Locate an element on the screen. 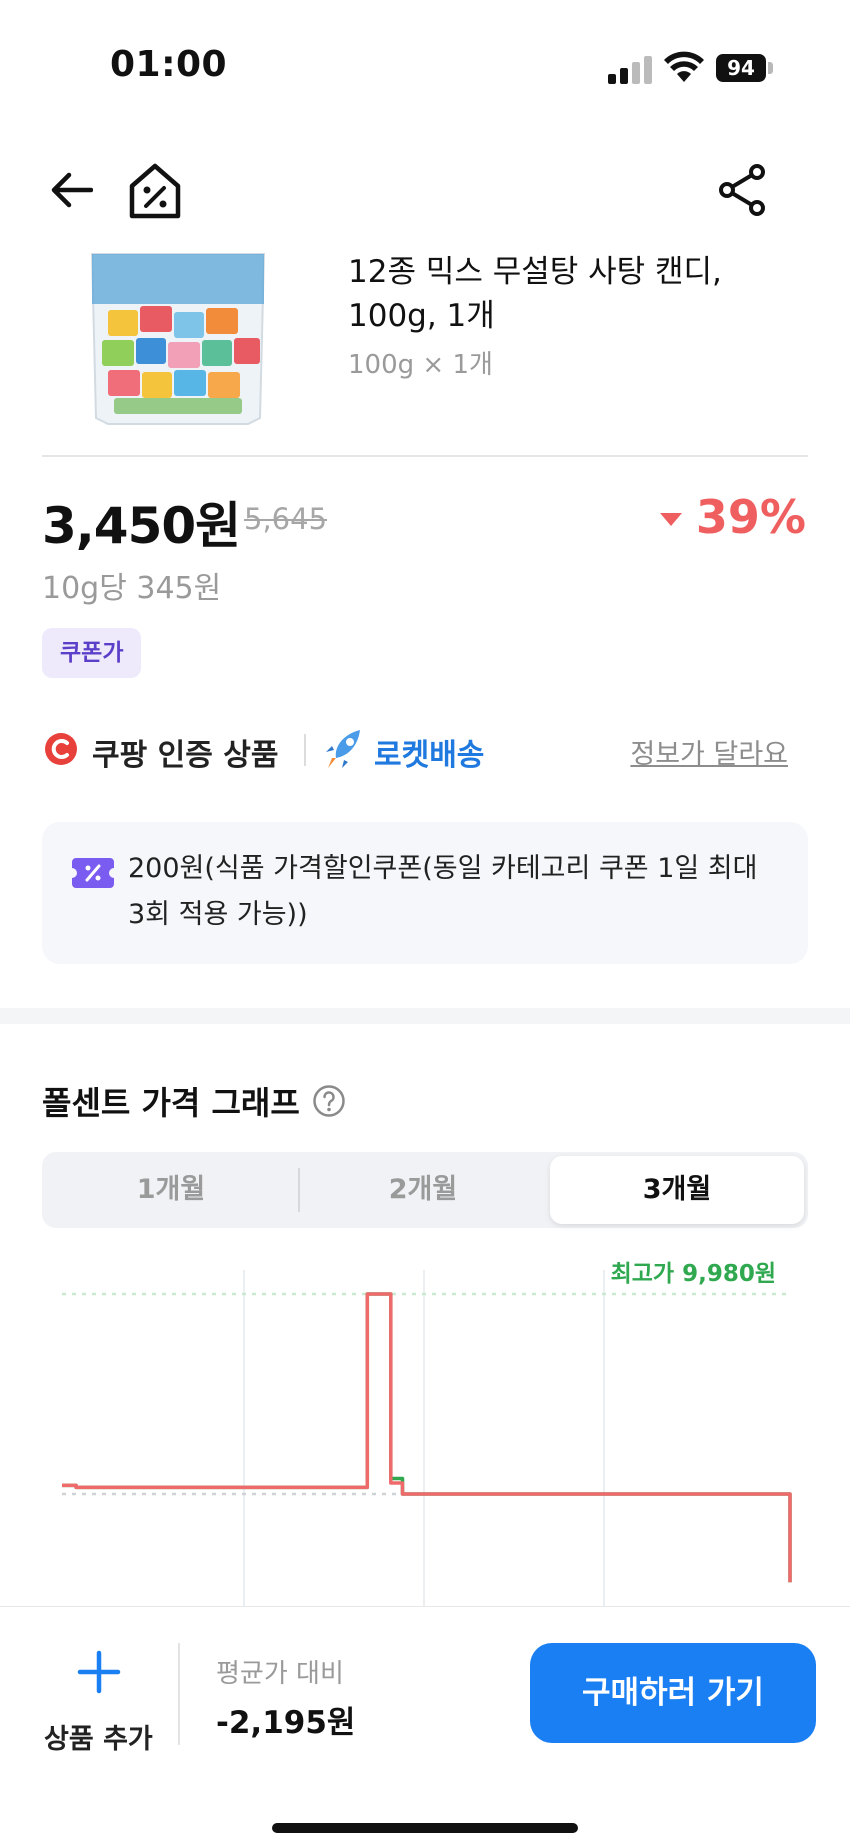 The height and width of the screenshot is (1848, 850). share-icon is located at coordinates (742, 190).